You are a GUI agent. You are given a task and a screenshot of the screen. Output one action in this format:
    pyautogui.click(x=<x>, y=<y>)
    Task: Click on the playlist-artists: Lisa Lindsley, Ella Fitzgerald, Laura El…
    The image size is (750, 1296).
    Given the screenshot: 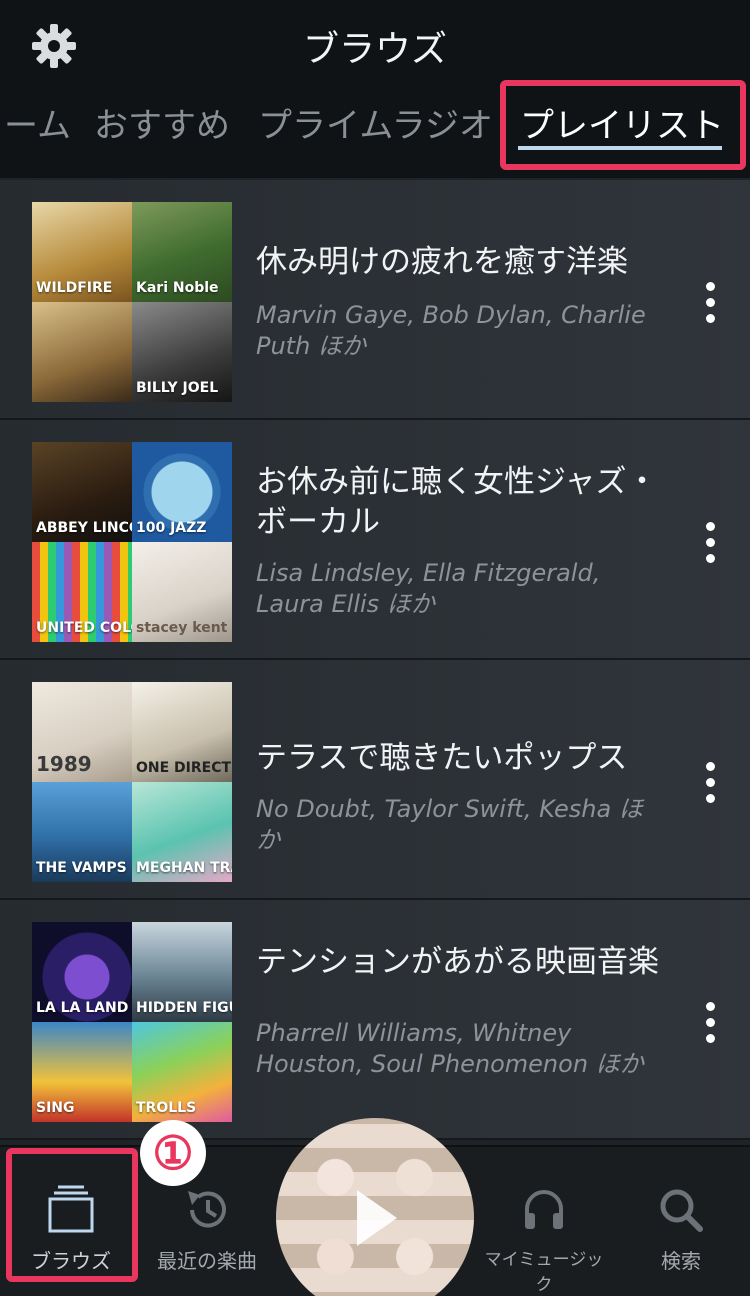 What is the action you would take?
    pyautogui.click(x=428, y=588)
    